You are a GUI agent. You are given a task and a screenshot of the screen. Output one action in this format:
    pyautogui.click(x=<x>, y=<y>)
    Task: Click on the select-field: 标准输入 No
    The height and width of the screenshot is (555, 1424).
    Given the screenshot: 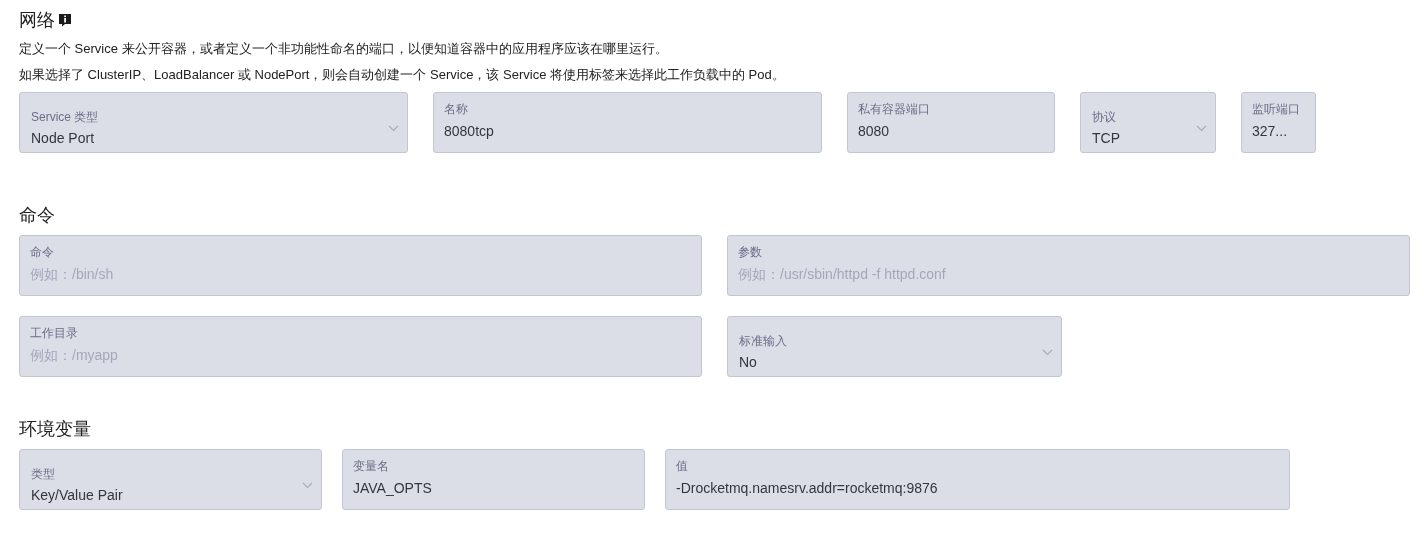 What is the action you would take?
    pyautogui.click(x=894, y=346)
    